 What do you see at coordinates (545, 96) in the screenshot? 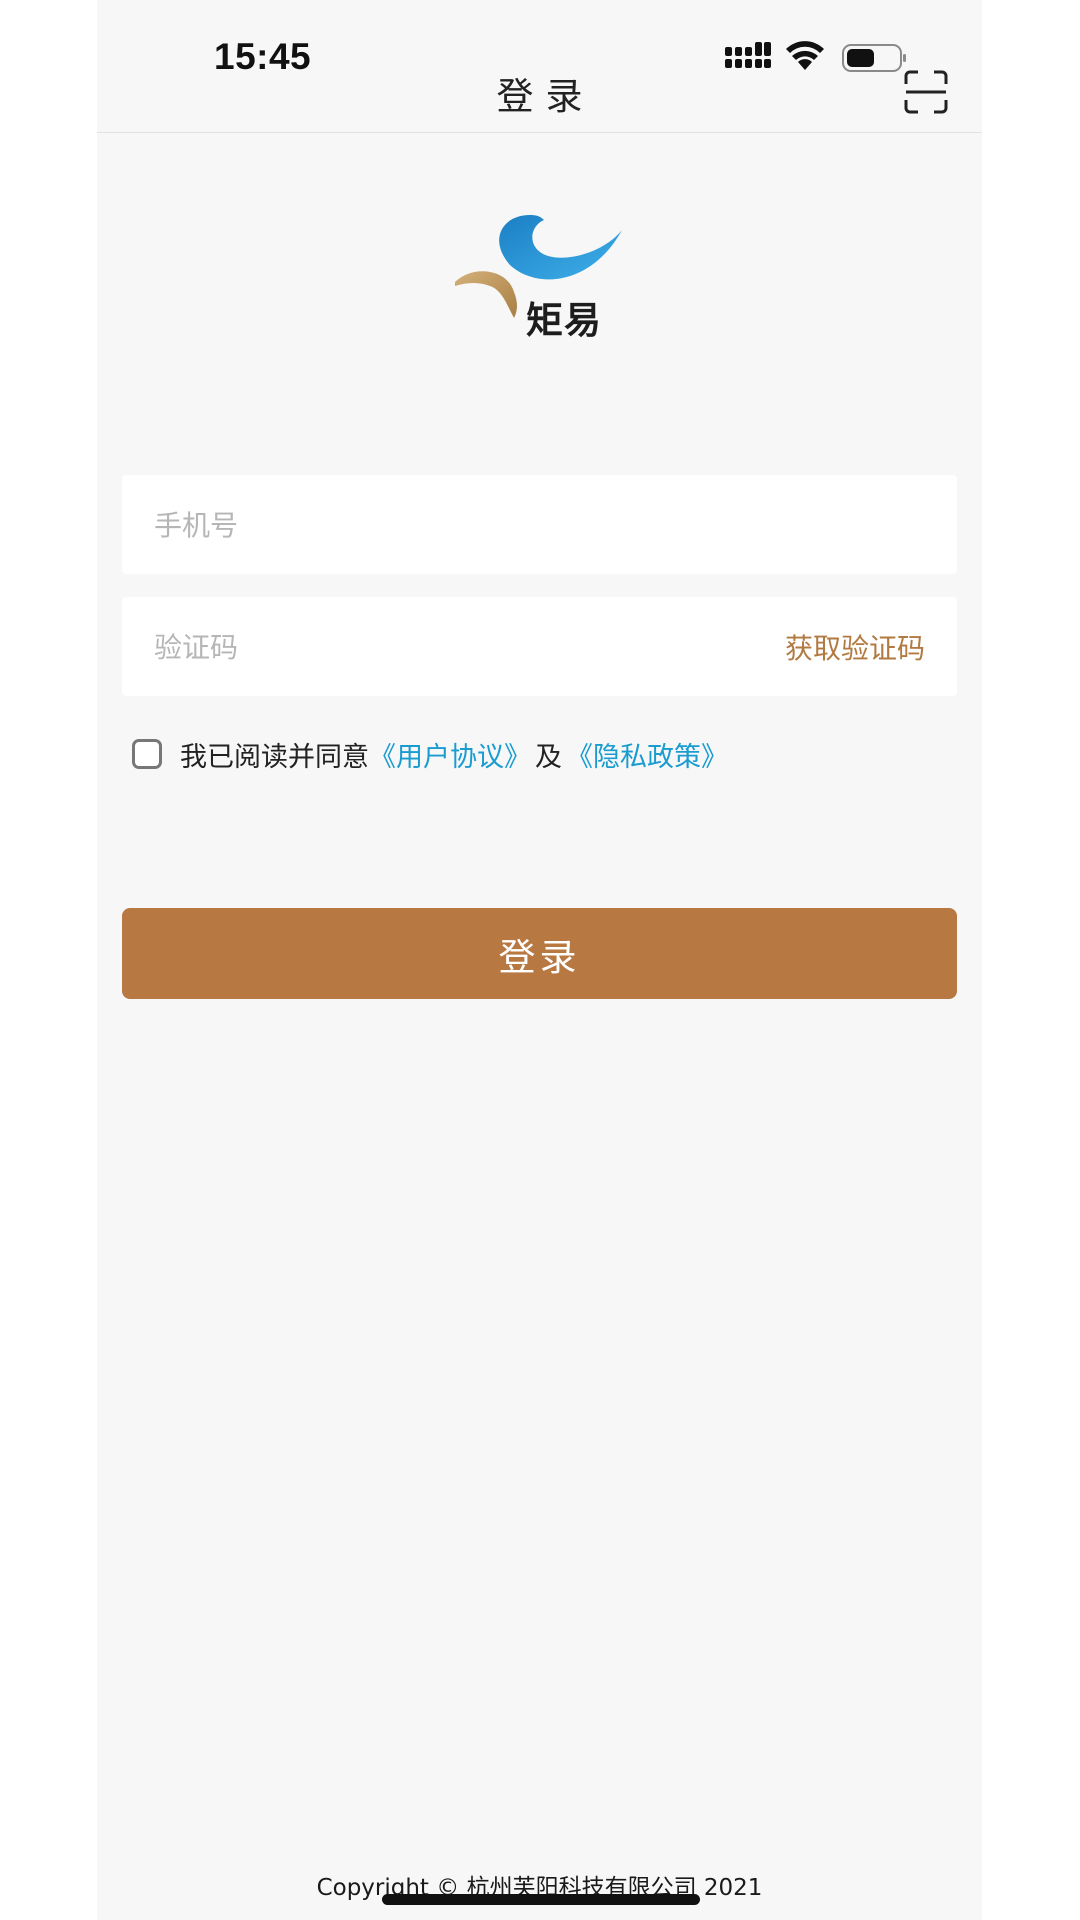
I see `page-title: 登录` at bounding box center [545, 96].